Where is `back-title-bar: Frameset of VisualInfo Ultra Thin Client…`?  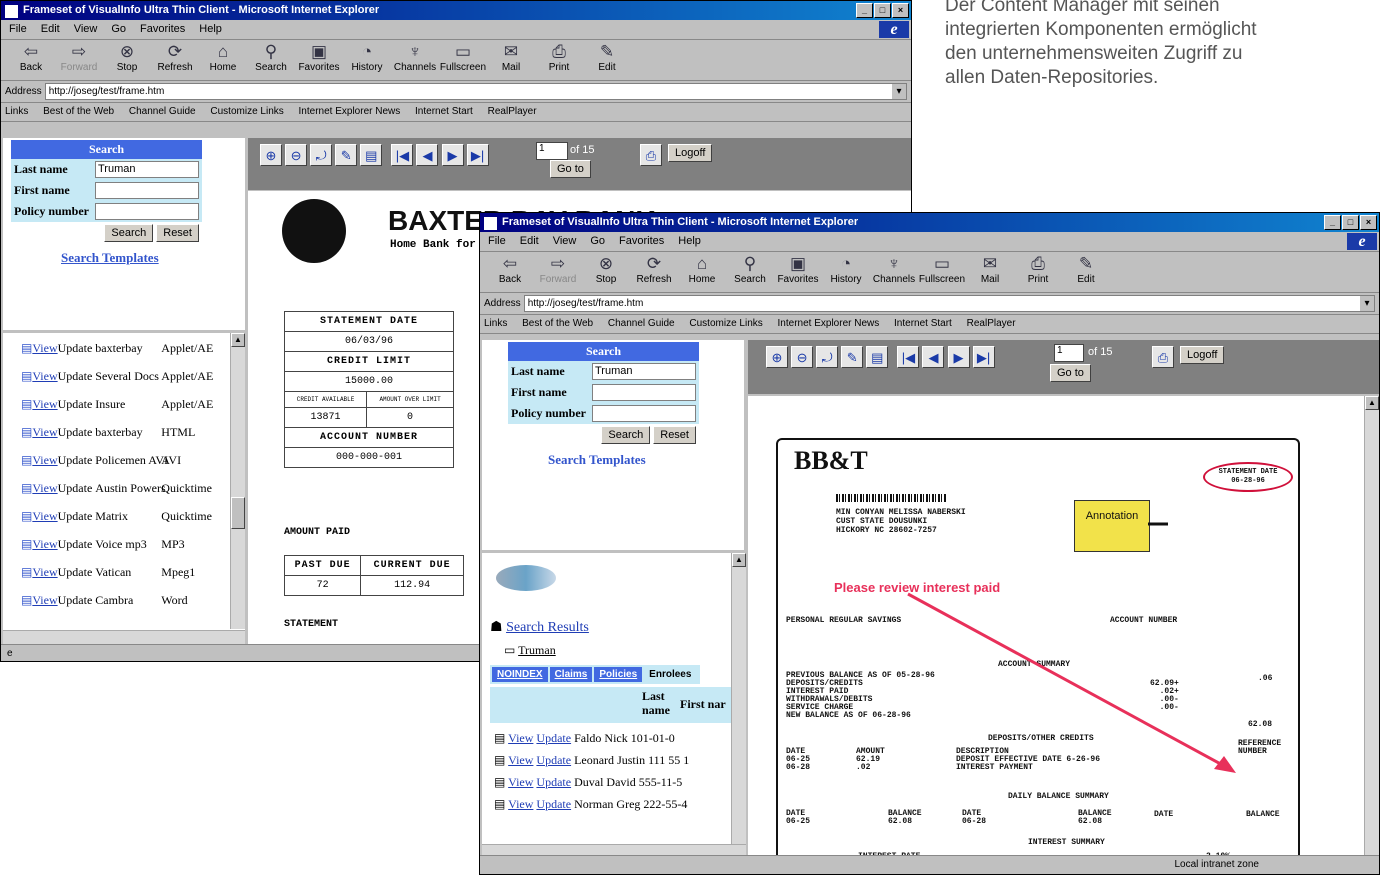 back-title-bar: Frameset of VisualInfo Ultra Thin Client… is located at coordinates (456, 10).